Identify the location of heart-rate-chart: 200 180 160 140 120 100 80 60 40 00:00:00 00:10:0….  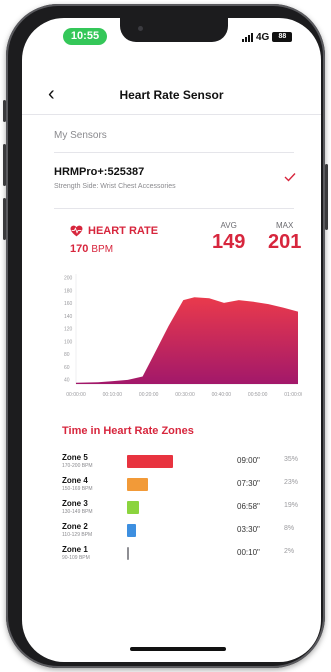
(183, 336).